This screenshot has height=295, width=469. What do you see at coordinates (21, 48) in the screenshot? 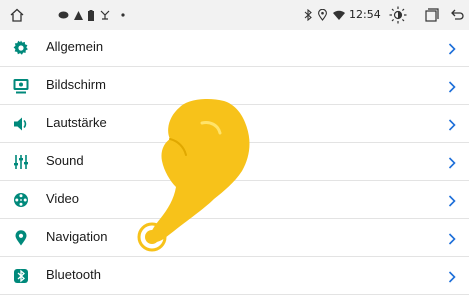
I see `gear-icon` at bounding box center [21, 48].